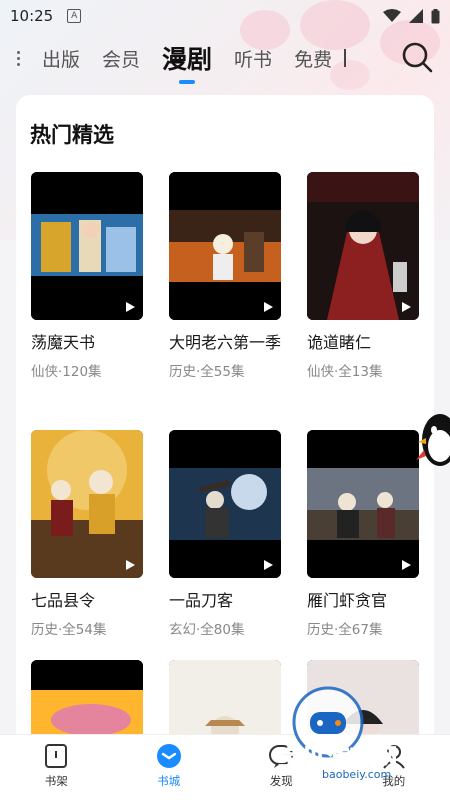 Image resolution: width=450 pixels, height=800 pixels. What do you see at coordinates (18, 58) in the screenshot?
I see `more-menu-icon` at bounding box center [18, 58].